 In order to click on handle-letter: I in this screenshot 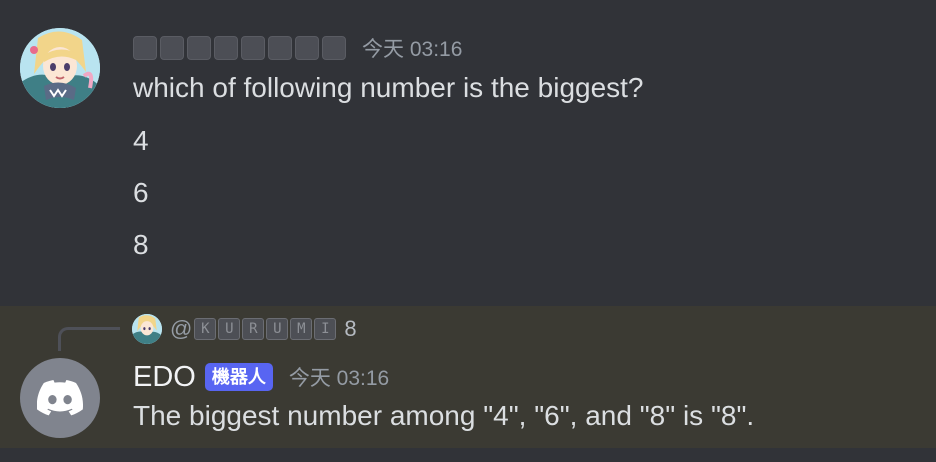, I will do `click(325, 329)`.